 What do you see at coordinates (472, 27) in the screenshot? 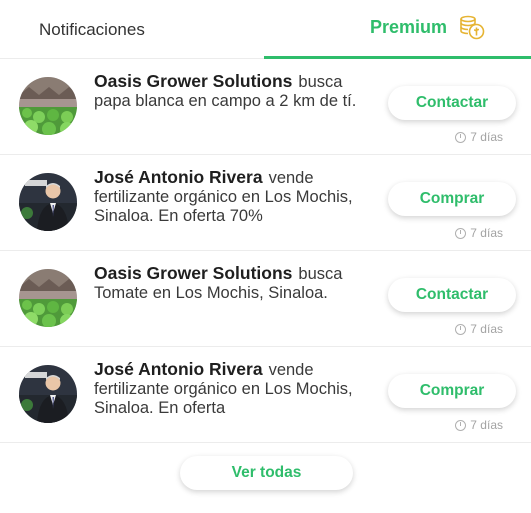
I see `premium-coins-icon` at bounding box center [472, 27].